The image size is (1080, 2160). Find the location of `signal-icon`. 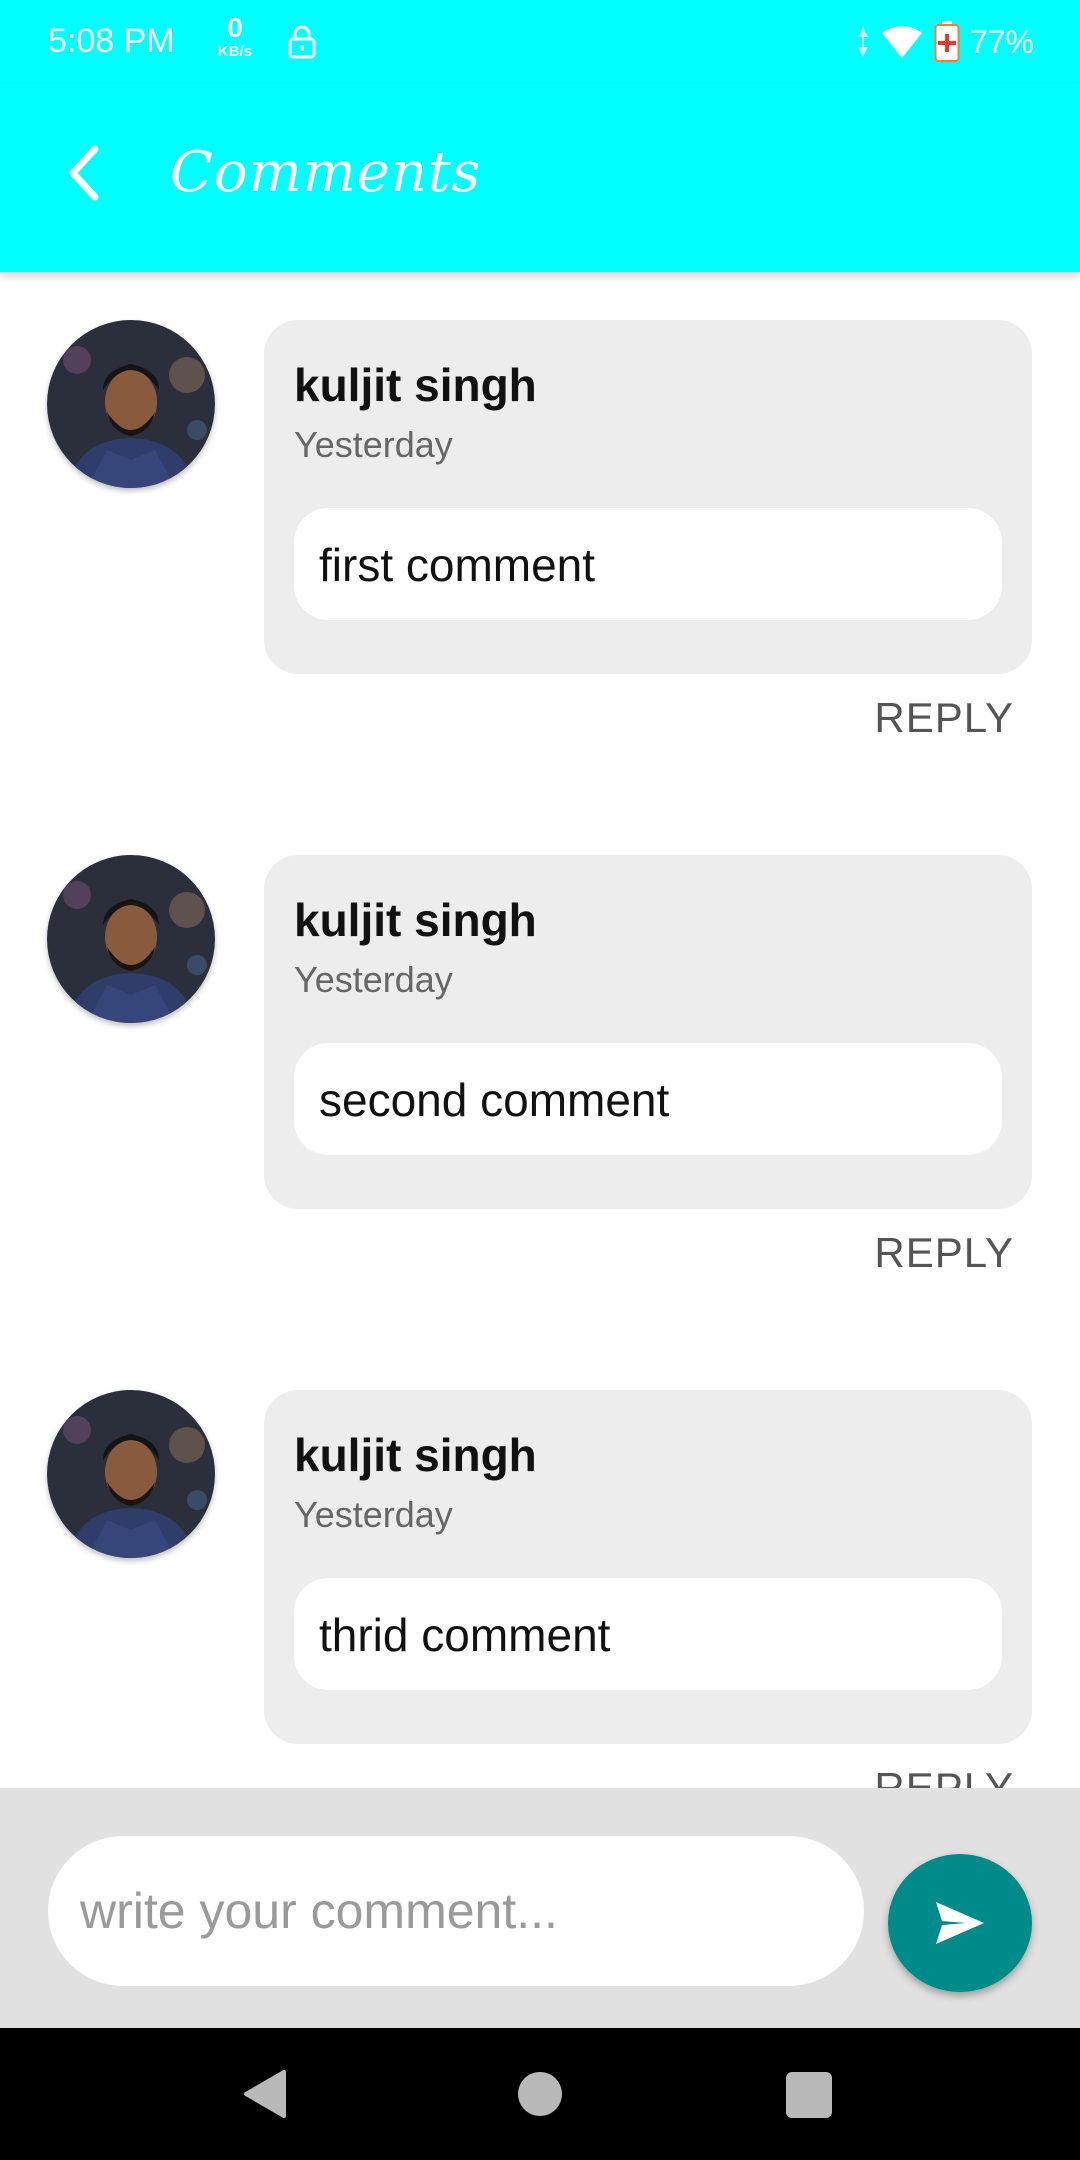

signal-icon is located at coordinates (862, 42).